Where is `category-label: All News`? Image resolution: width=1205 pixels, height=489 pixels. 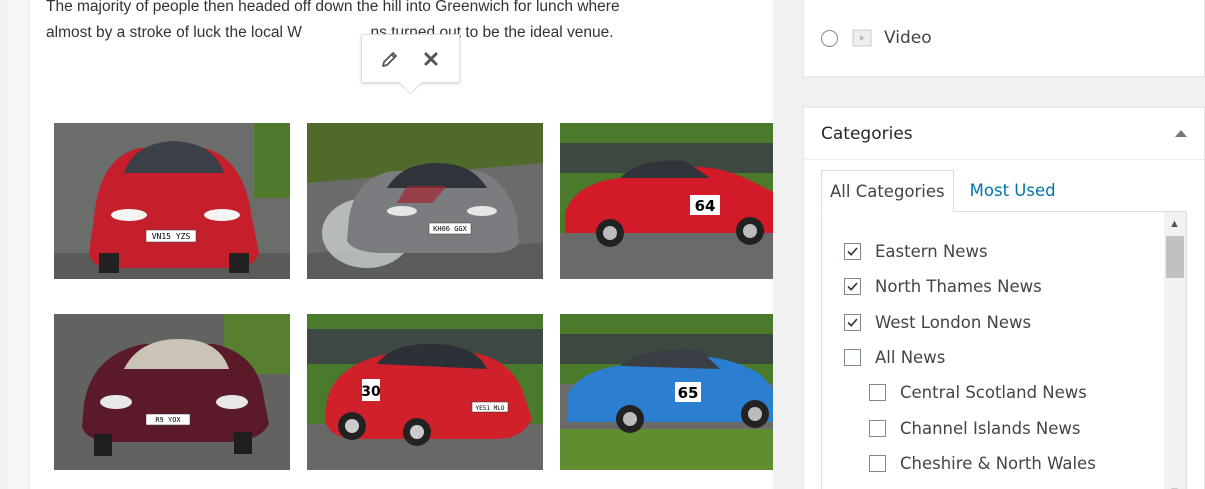 category-label: All News is located at coordinates (910, 358).